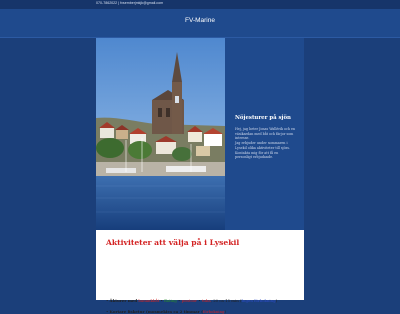  What do you see at coordinates (170, 300) in the screenshot?
I see `activity-option: flating` at bounding box center [170, 300].